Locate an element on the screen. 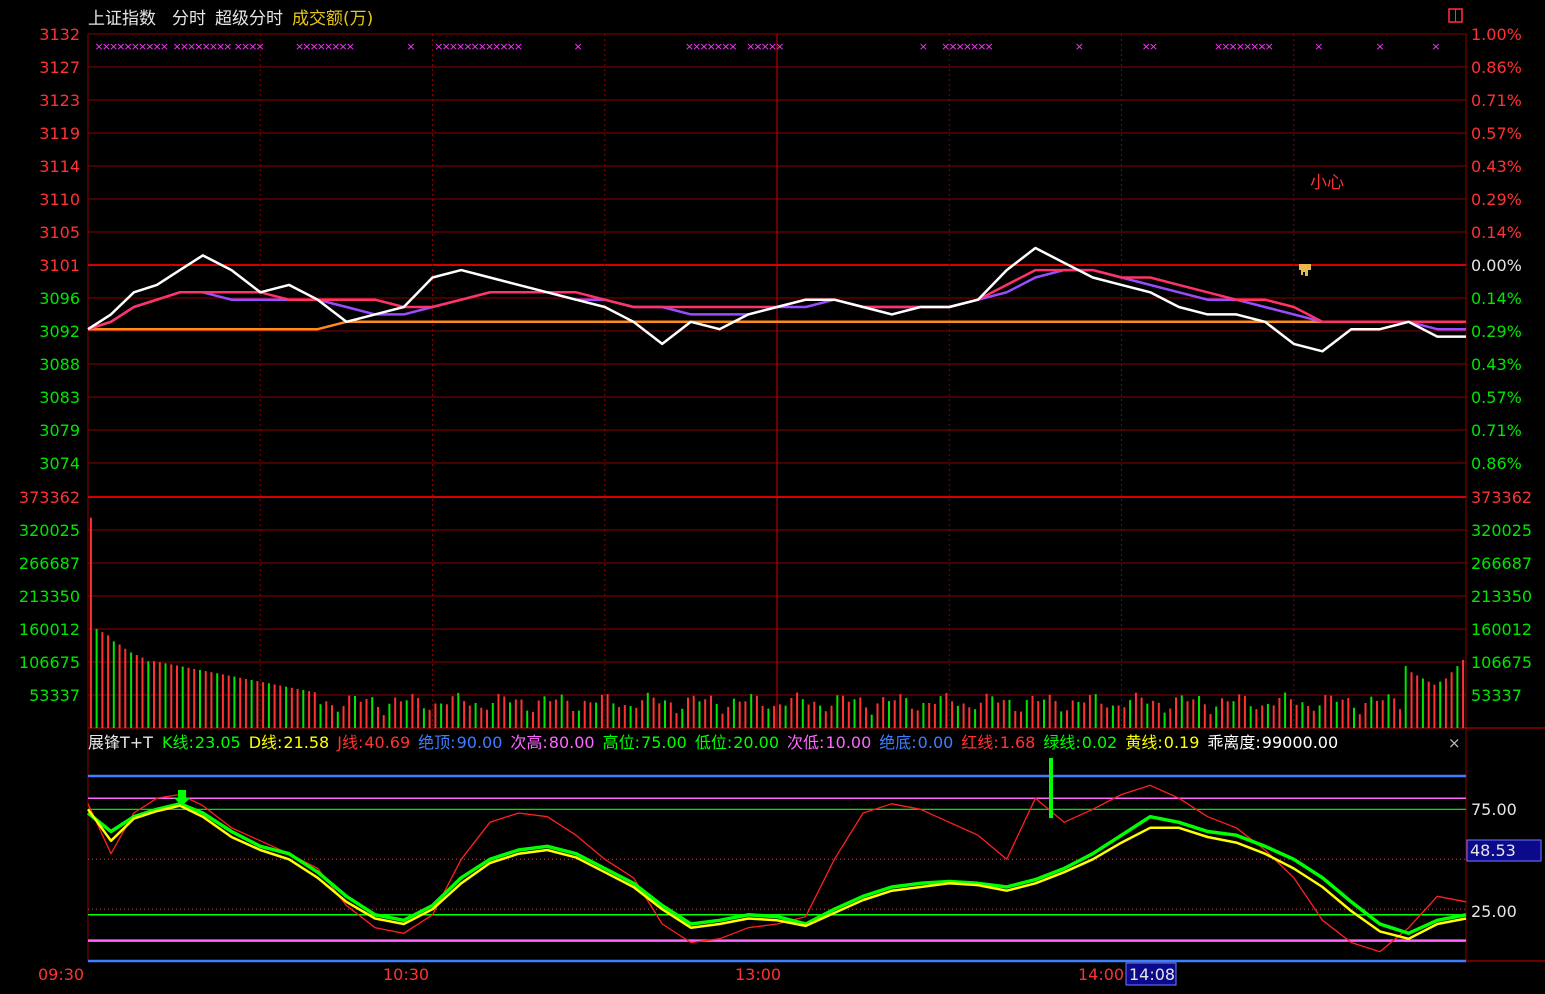  indicator-label: 绝底: is located at coordinates (897, 742).